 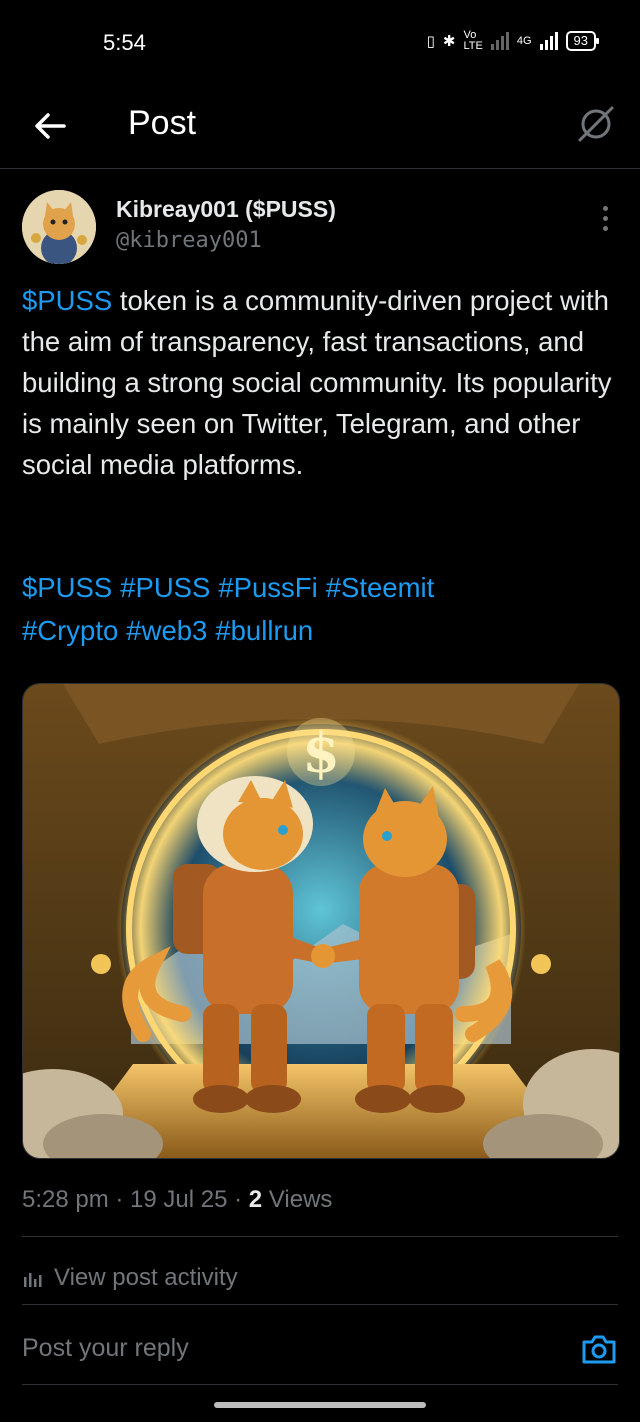 I want to click on battery-icon: 93, so click(x=582, y=41).